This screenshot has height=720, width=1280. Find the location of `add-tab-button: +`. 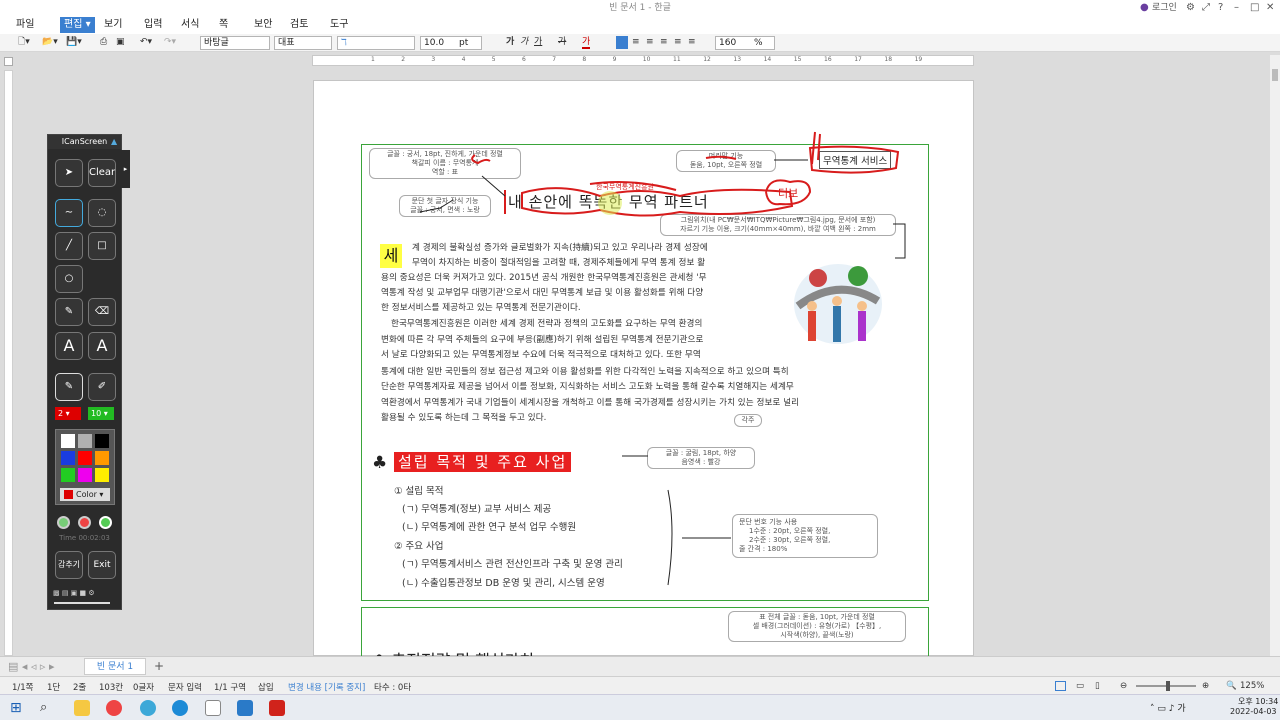

add-tab-button: + is located at coordinates (159, 666).